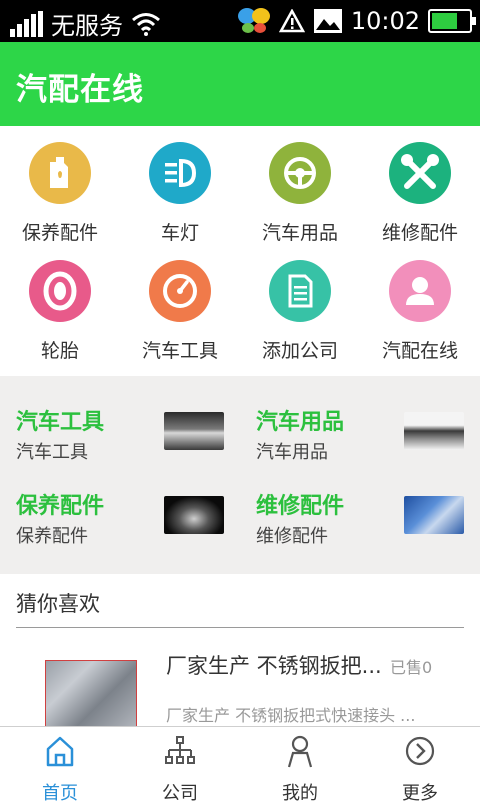 The width and height of the screenshot is (480, 805). What do you see at coordinates (80, 90) in the screenshot?
I see `page-title: 汽配在线` at bounding box center [80, 90].